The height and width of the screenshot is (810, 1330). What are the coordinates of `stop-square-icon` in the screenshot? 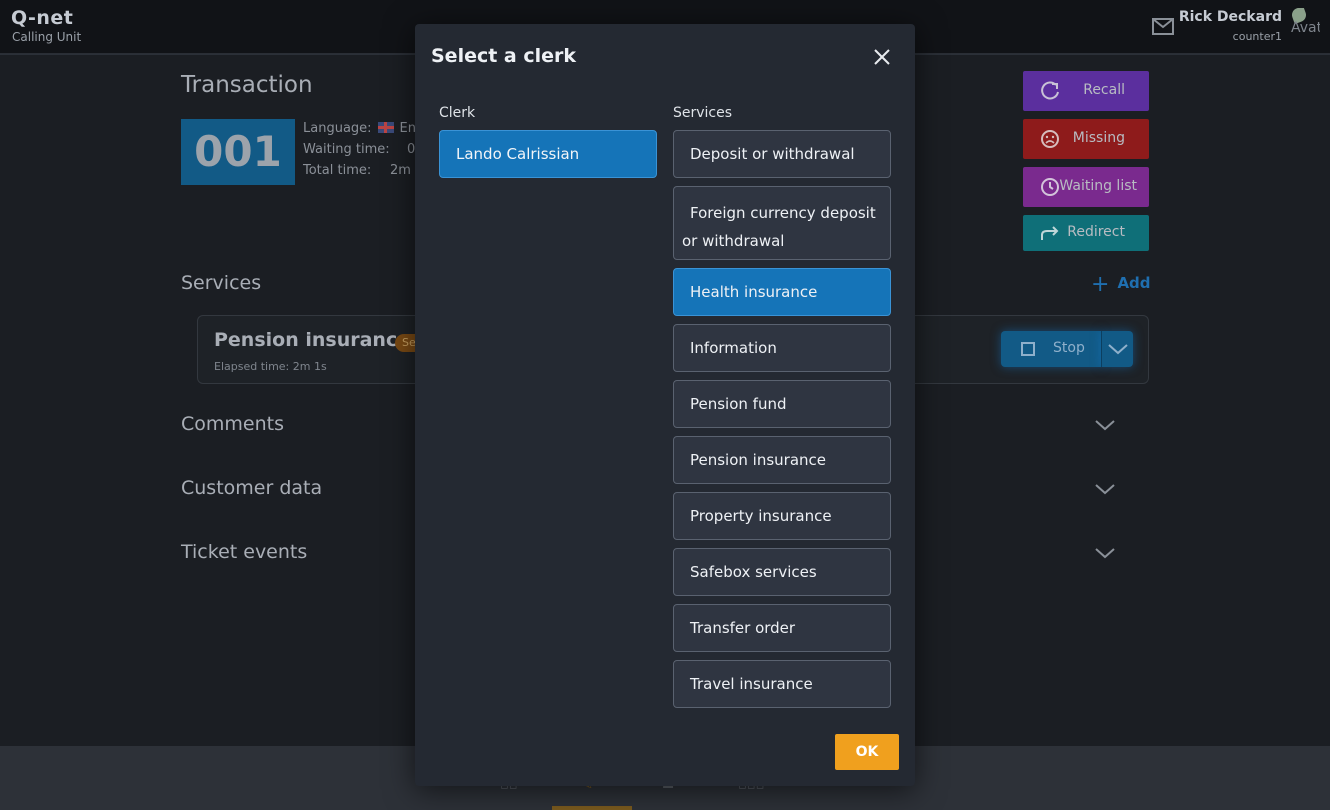 It's located at (1028, 349).